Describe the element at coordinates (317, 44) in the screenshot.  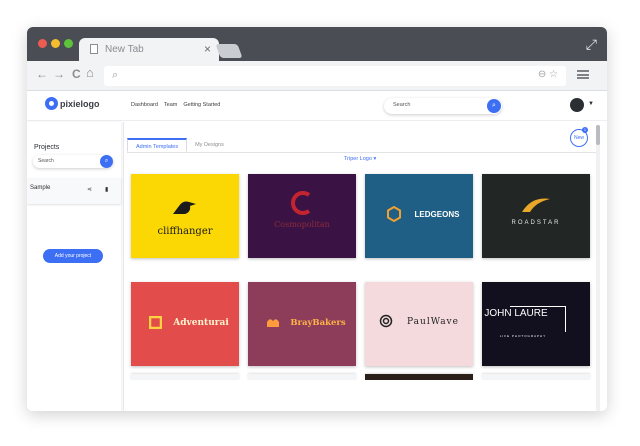
I see `browser-titlebar: New Tab × ⤢` at that location.